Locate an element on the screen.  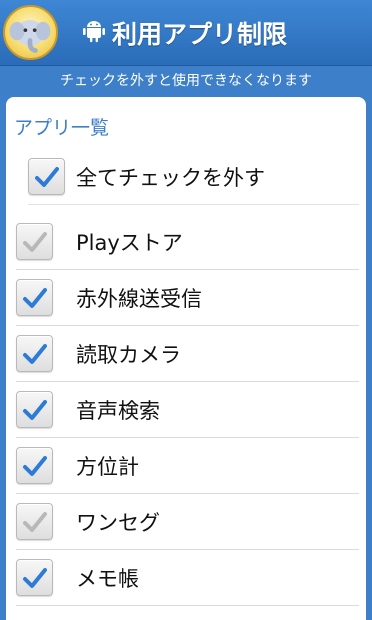
page-title: 利用アプリ制限 is located at coordinates (200, 34).